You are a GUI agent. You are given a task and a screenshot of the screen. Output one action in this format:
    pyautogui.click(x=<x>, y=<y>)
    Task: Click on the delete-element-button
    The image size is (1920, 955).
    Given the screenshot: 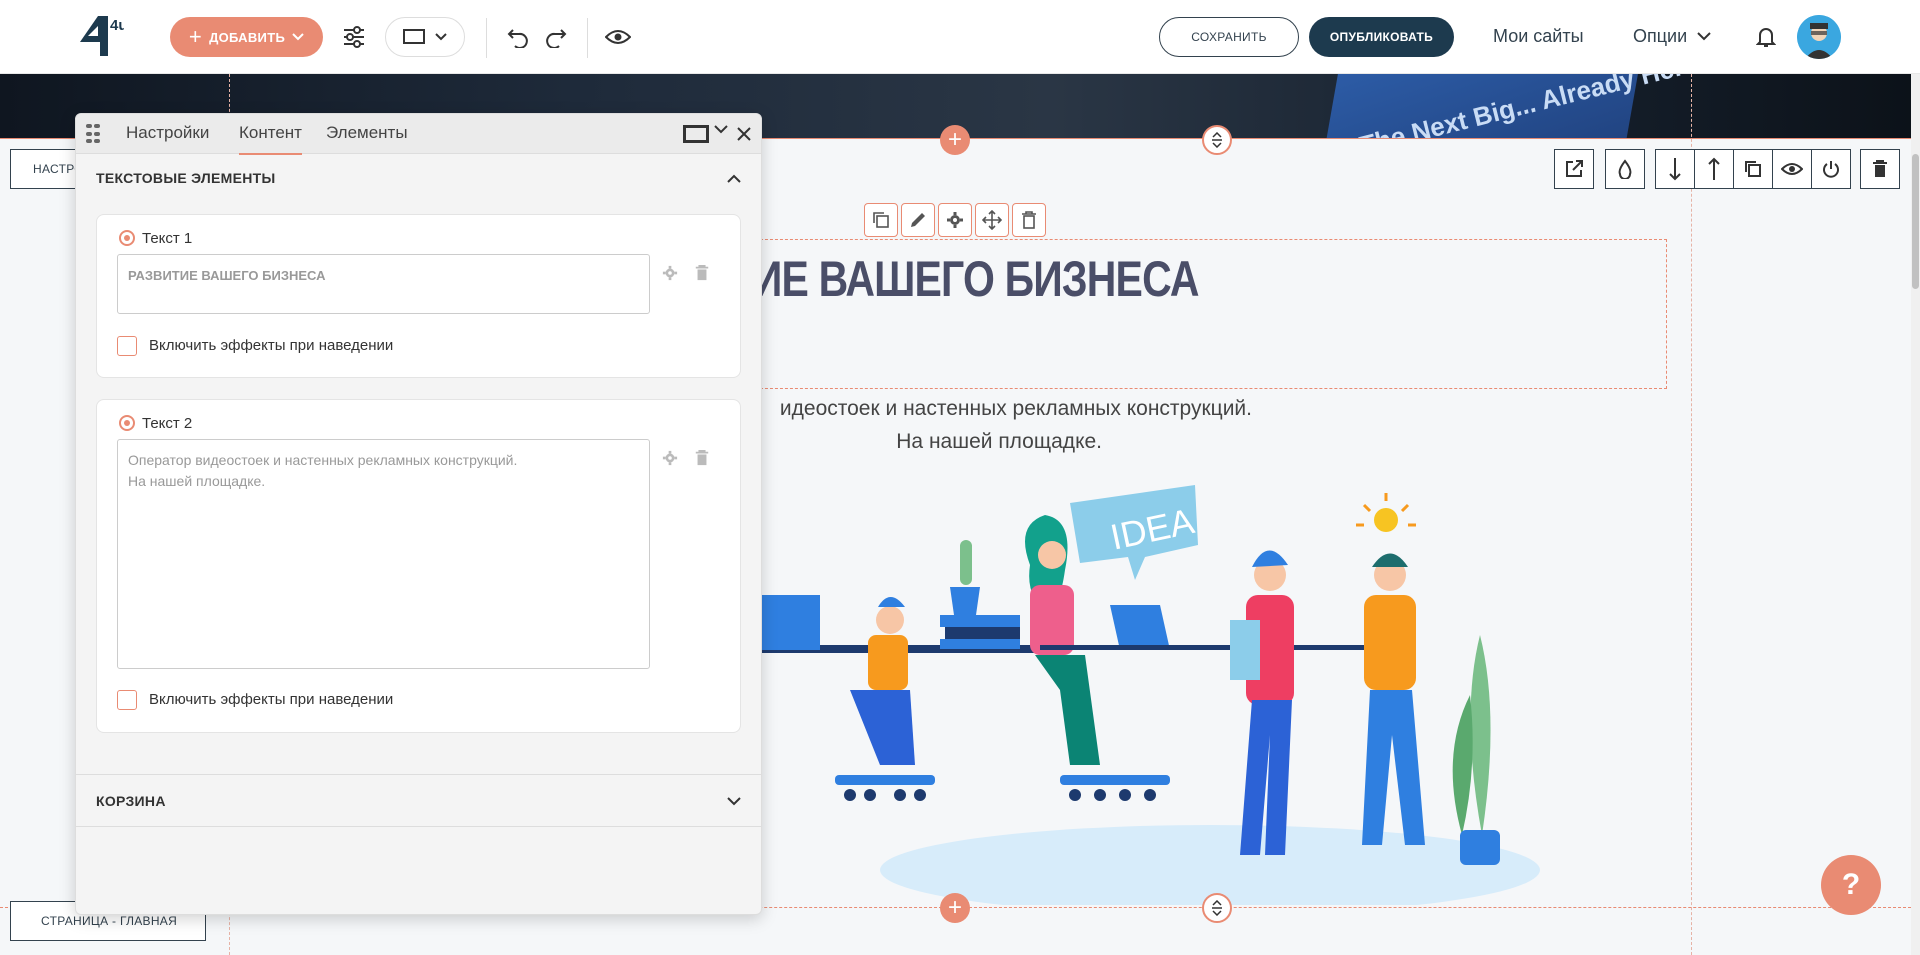 What is the action you would take?
    pyautogui.click(x=1029, y=220)
    